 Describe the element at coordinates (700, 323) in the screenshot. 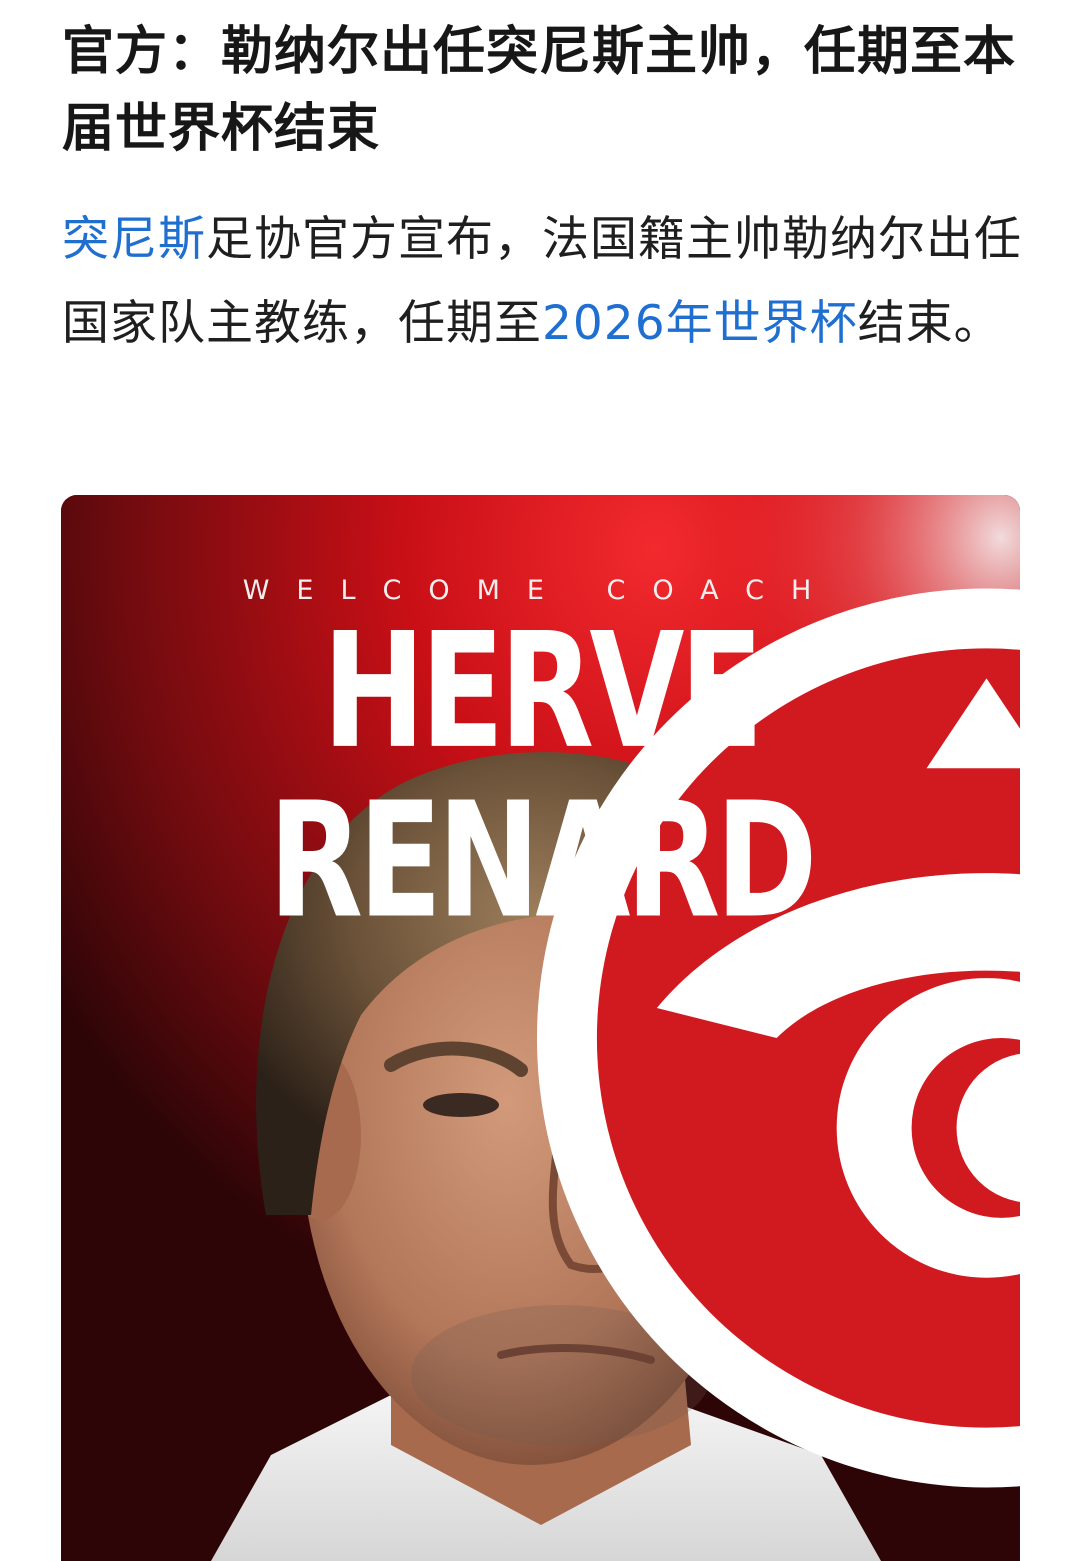

I see `link-2026-world-cup: 2026年世界杯` at that location.